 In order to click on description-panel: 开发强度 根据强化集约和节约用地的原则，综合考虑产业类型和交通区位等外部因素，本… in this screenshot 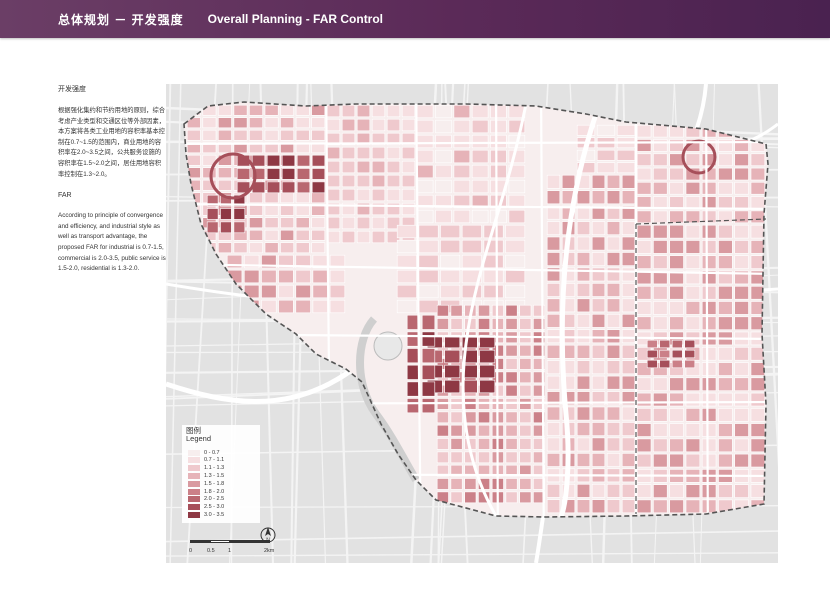, I will do `click(112, 185)`.